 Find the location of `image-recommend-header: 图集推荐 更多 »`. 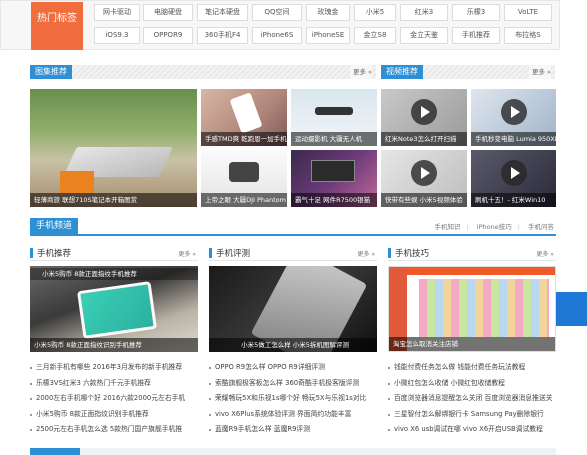

image-recommend-header: 图集推荐 更多 » is located at coordinates (203, 72).